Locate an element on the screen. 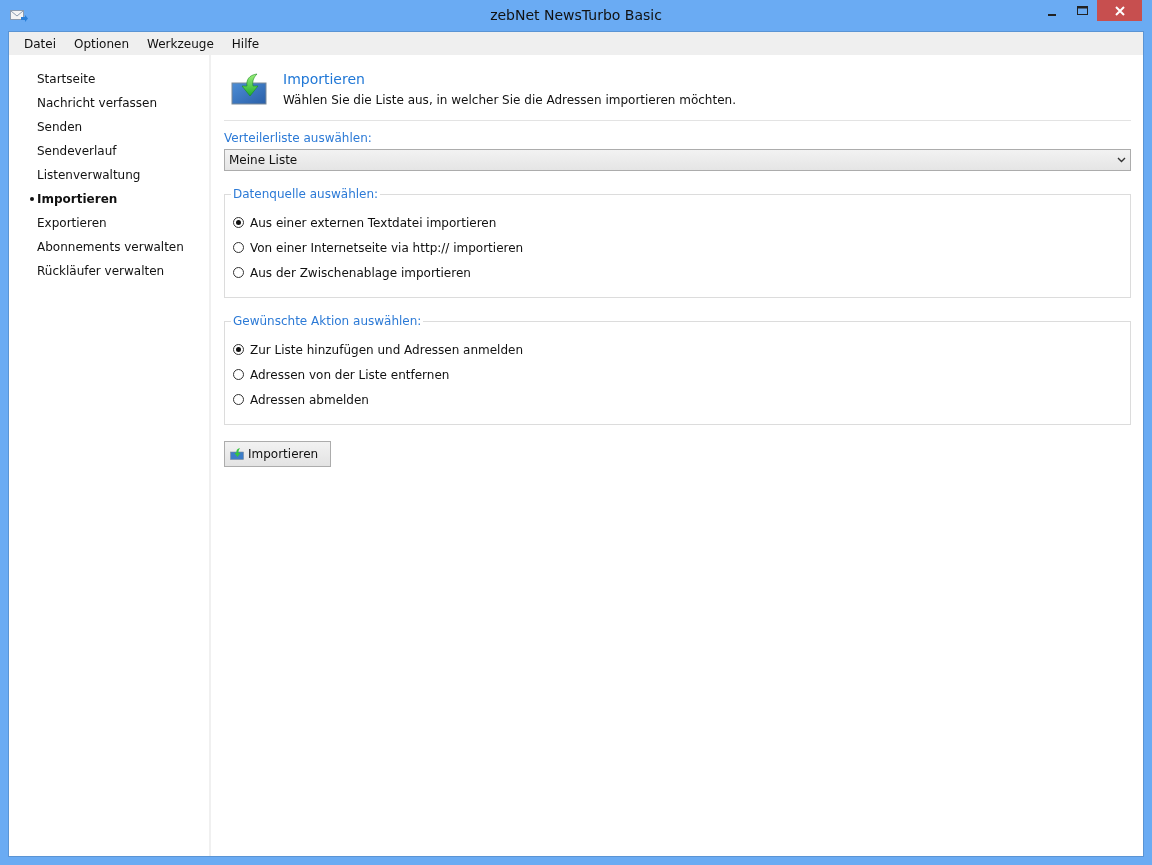 The image size is (1152, 865). field-label: Verteilerliste auswählen: is located at coordinates (298, 138).